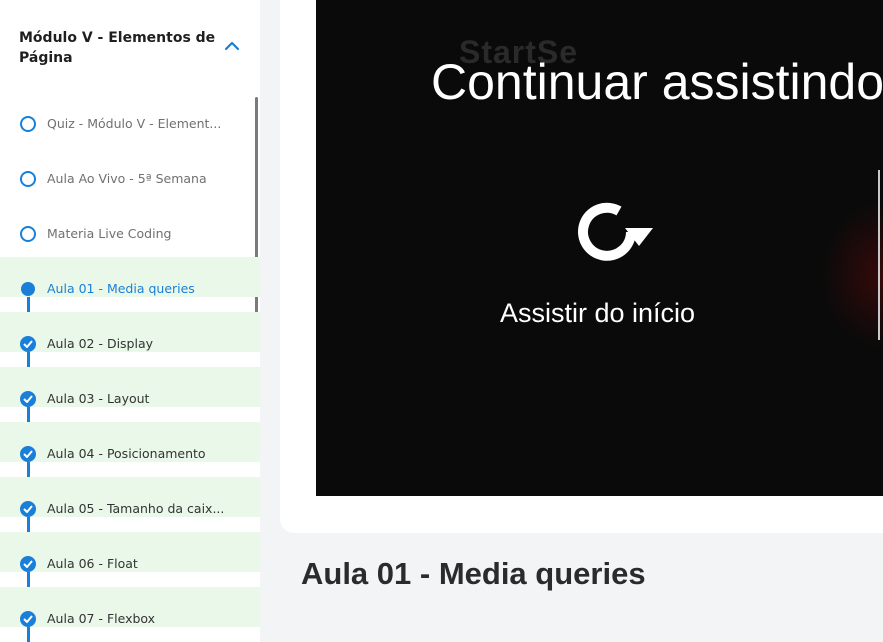 This screenshot has width=883, height=642. I want to click on lesson-item-current: Aula 01 - Media queries, so click(130, 287).